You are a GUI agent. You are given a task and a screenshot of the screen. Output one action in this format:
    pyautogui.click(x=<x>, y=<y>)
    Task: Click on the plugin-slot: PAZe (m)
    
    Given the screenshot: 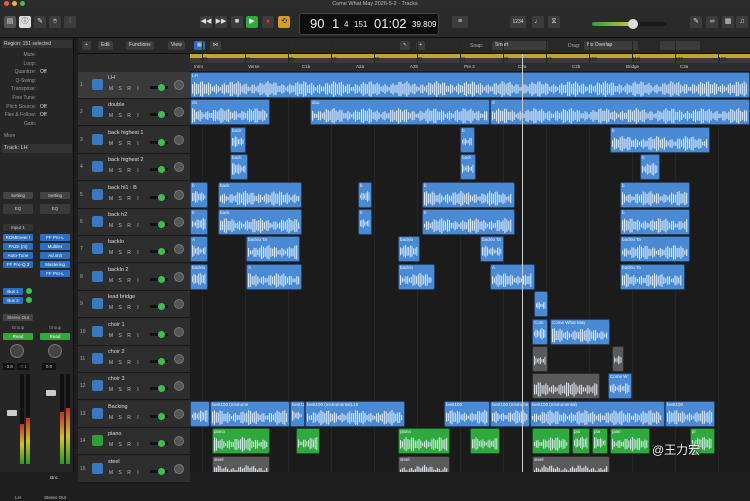 What is the action you would take?
    pyautogui.click(x=18, y=246)
    